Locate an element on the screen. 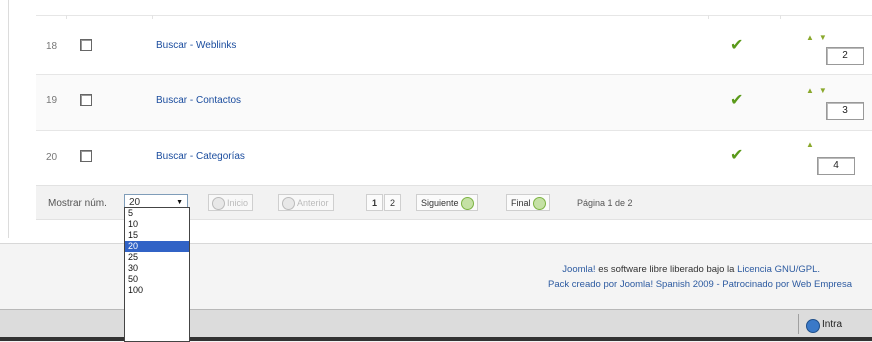 Image resolution: width=872 pixels, height=342 pixels. previous-icon is located at coordinates (288, 203).